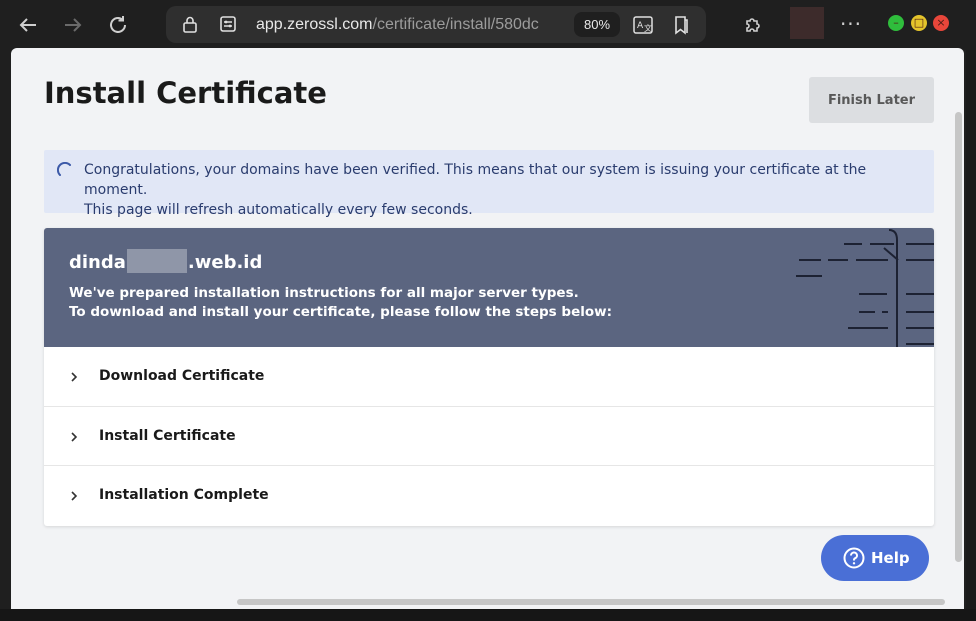  I want to click on arrow-right-icon, so click(73, 25).